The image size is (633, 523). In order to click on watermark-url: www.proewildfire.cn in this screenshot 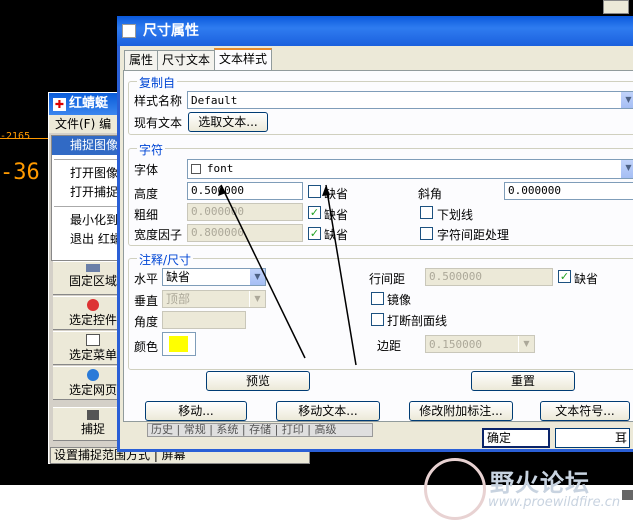, I will do `click(554, 502)`.